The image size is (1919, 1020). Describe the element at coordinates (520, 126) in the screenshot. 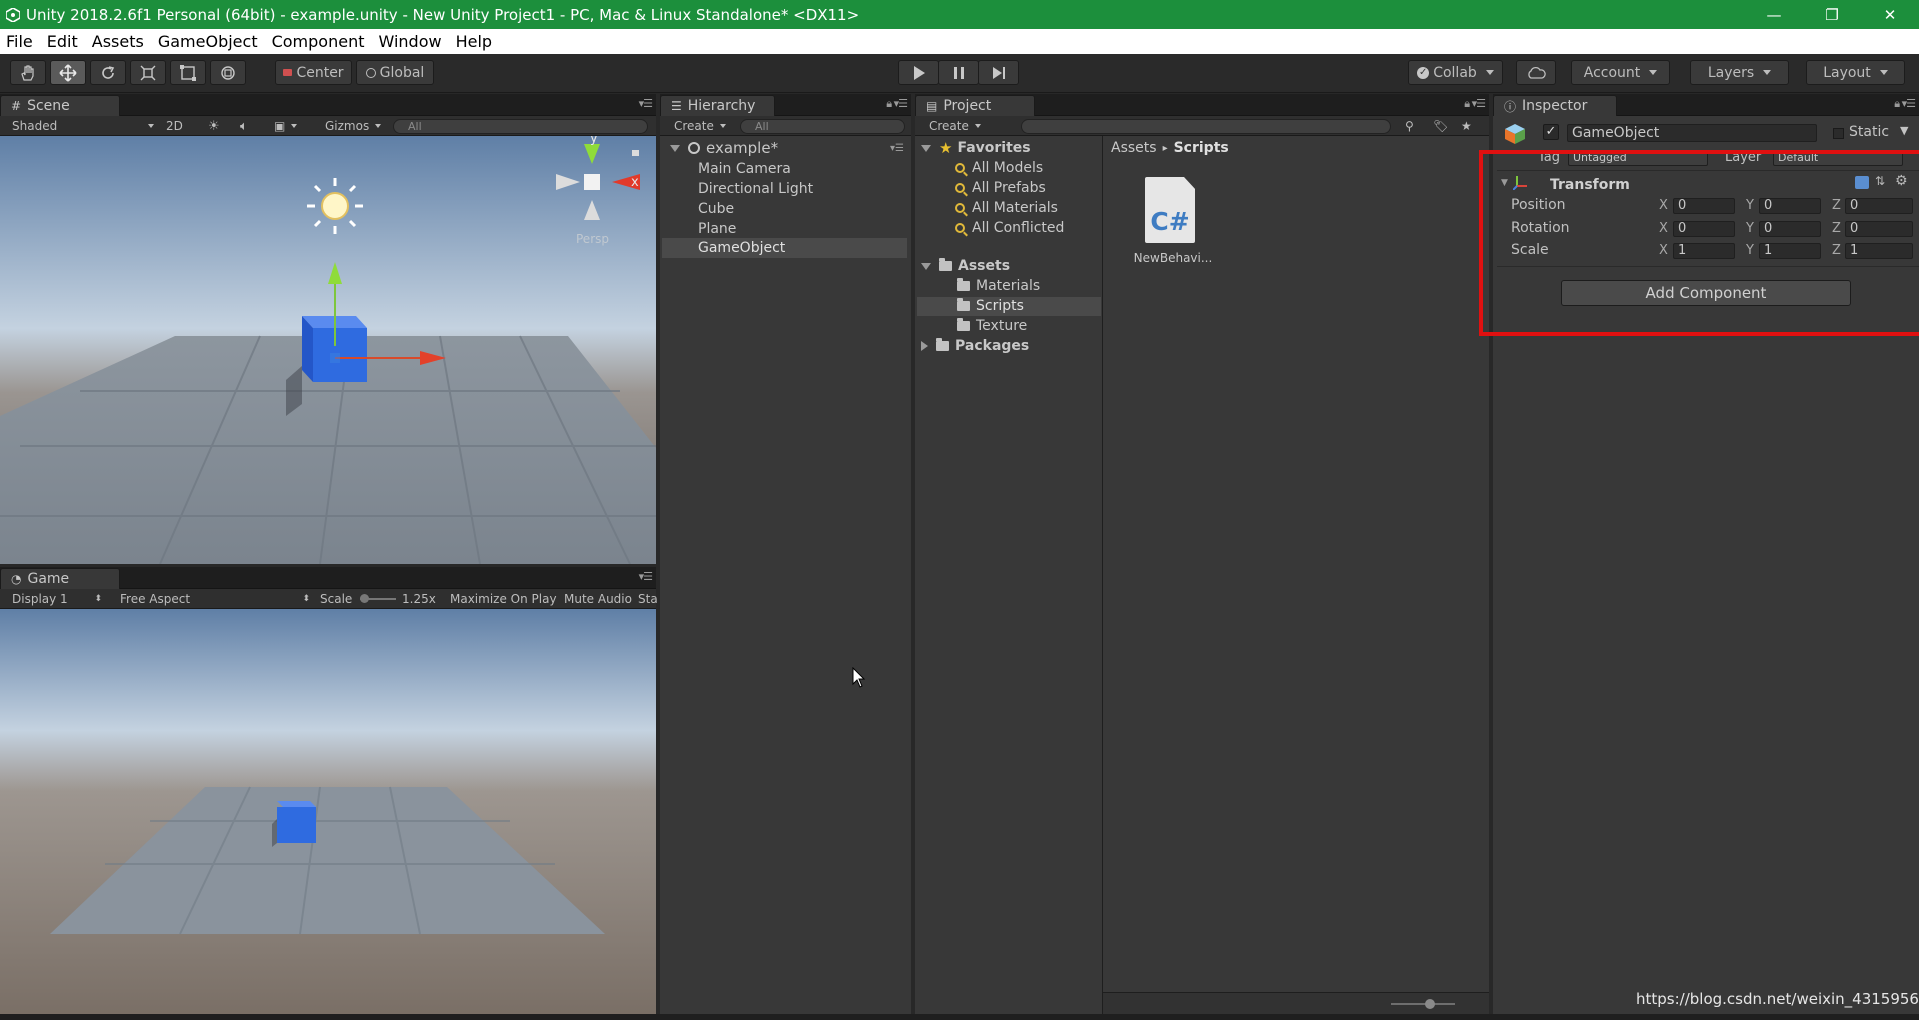

I see `scene-search-input: All` at that location.